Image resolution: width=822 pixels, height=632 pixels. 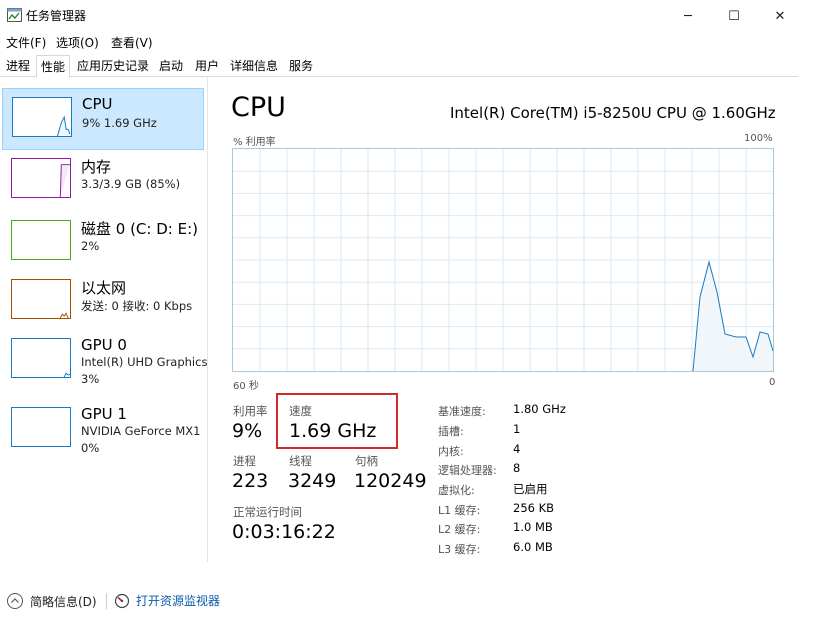 What do you see at coordinates (517, 449) in the screenshot?
I see `spec-value: 4` at bounding box center [517, 449].